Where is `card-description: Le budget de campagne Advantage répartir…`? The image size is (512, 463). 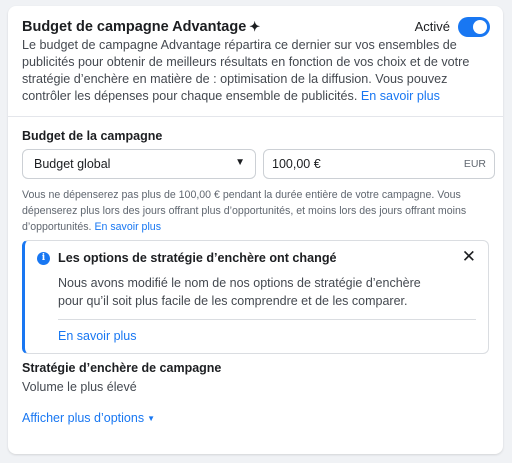 card-description: Le budget de campagne Advantage répartir… is located at coordinates (257, 71).